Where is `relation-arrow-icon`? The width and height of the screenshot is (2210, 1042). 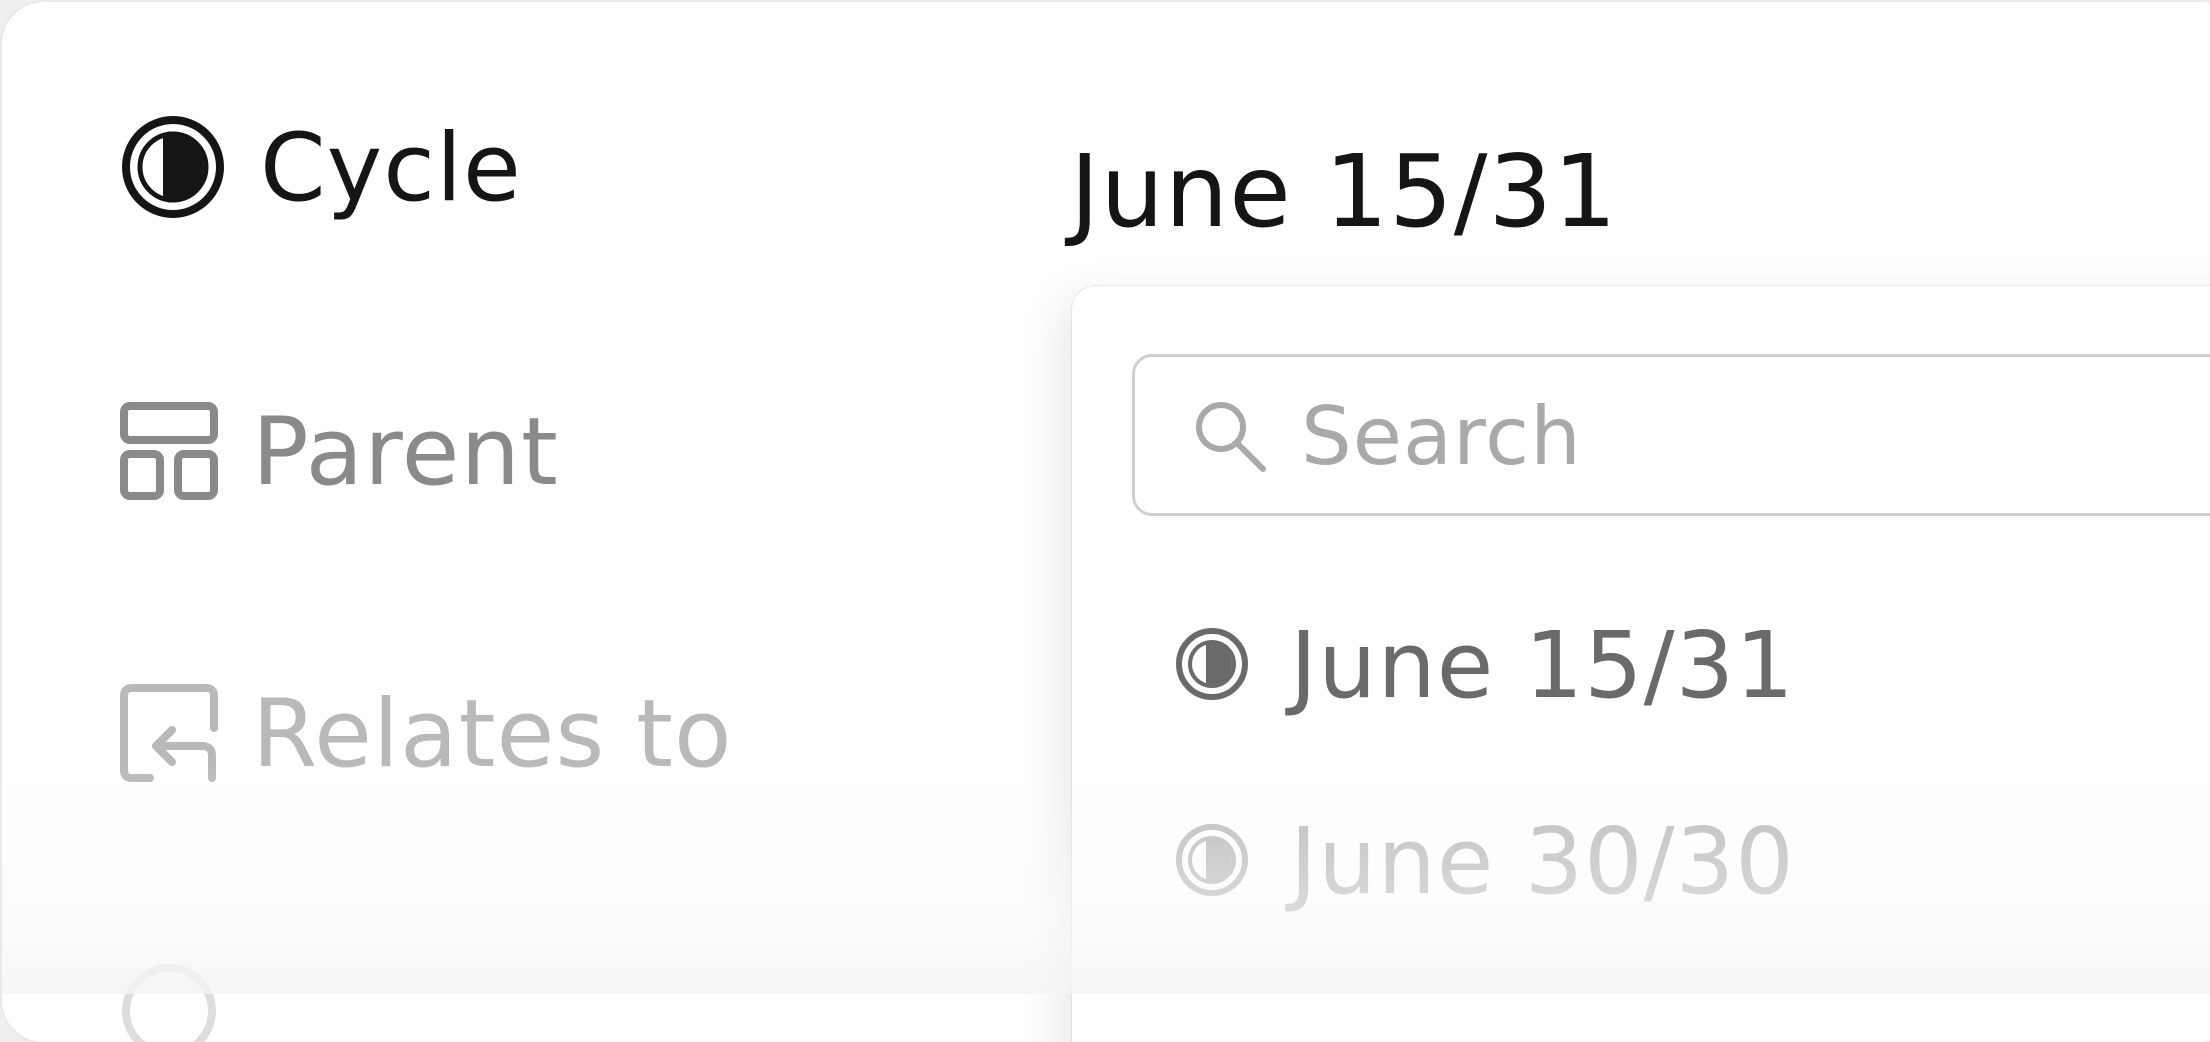 relation-arrow-icon is located at coordinates (169, 735).